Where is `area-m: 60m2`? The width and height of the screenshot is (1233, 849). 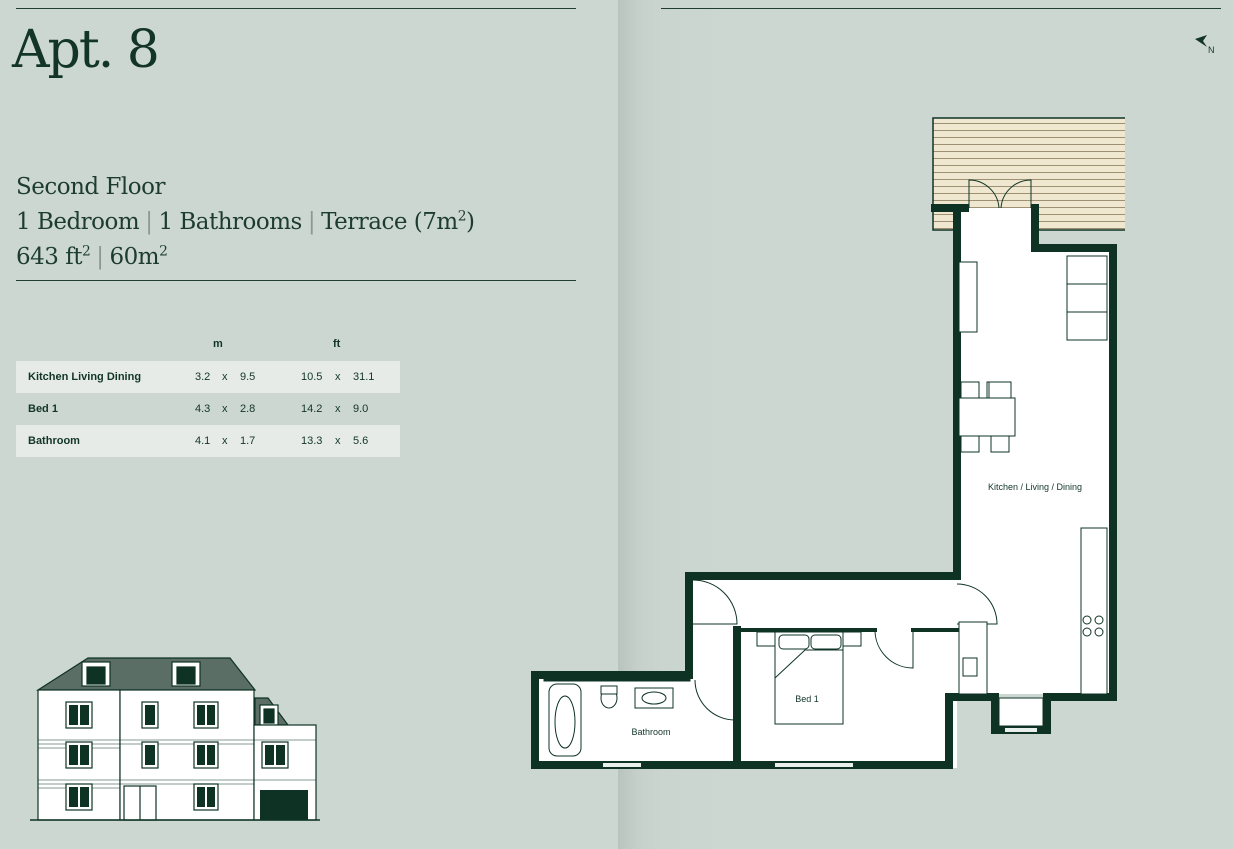
area-m: 60m2 is located at coordinates (138, 256).